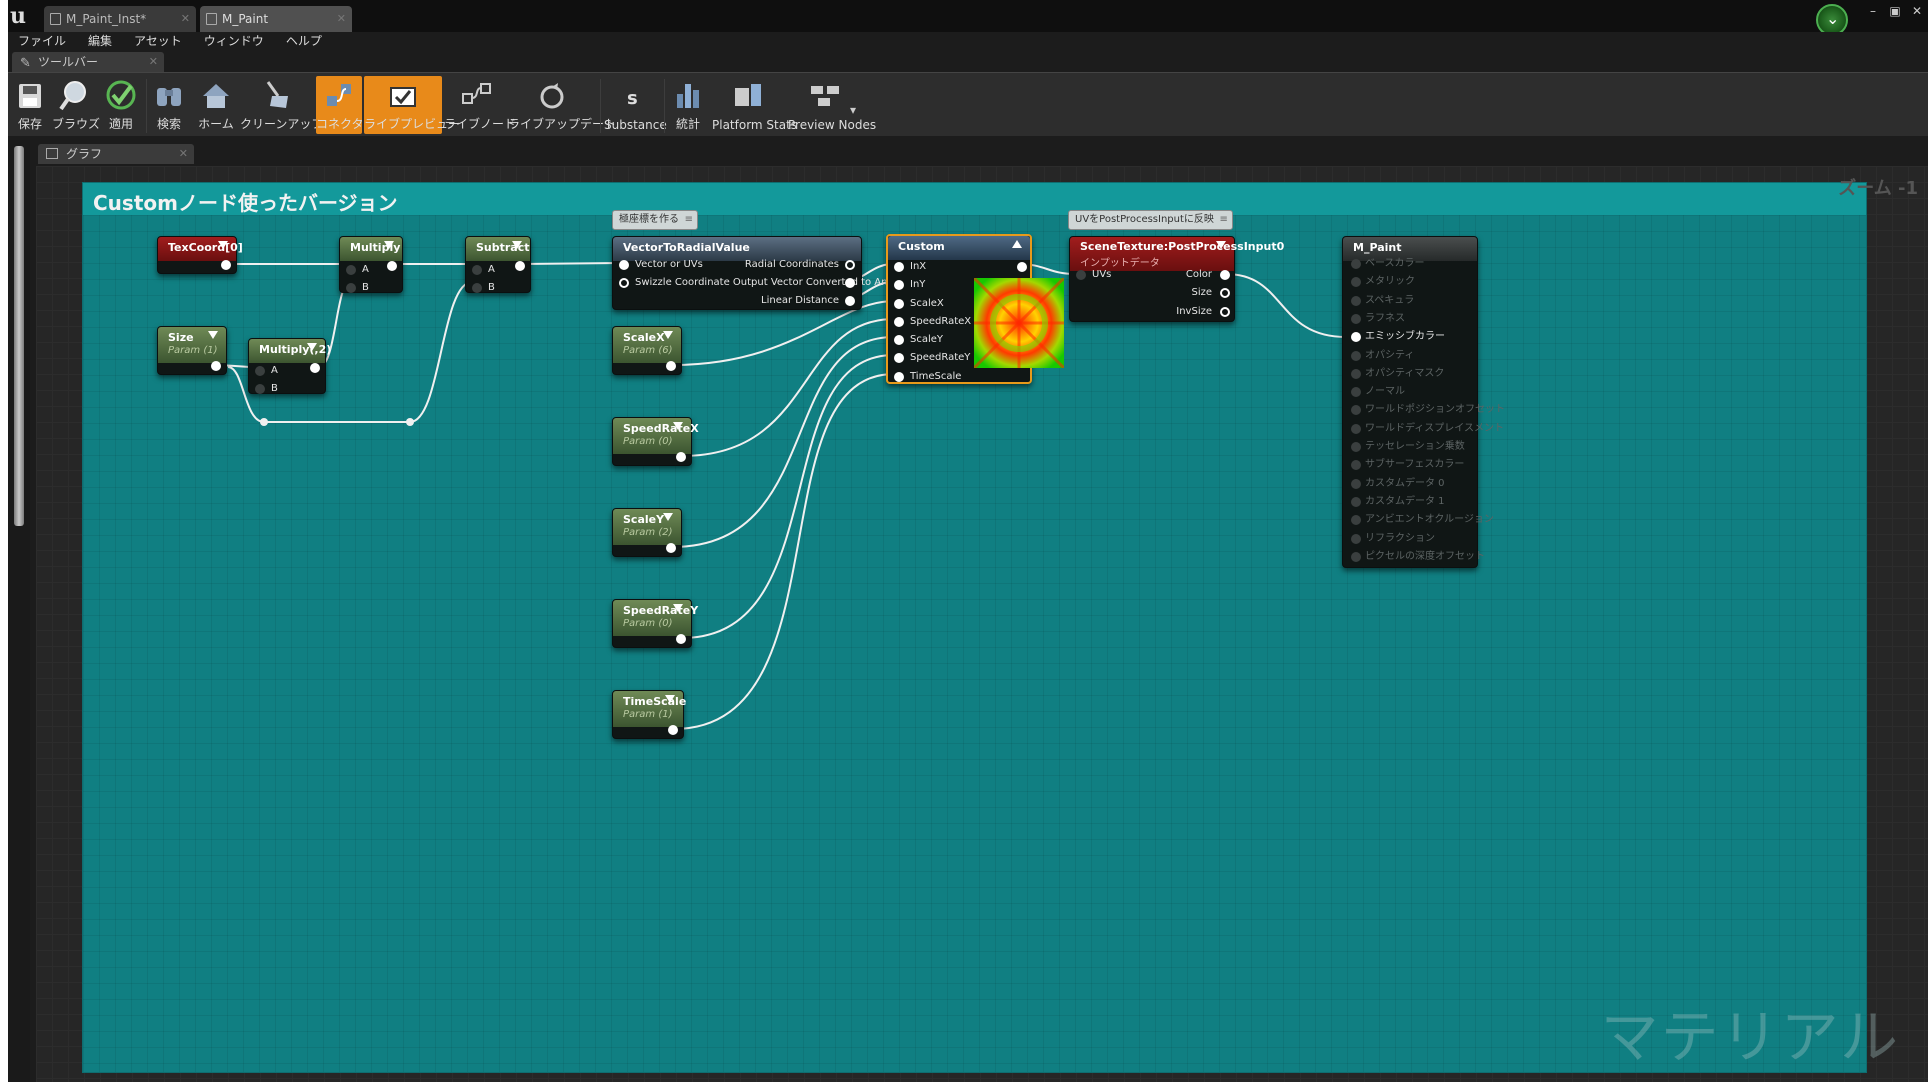 The height and width of the screenshot is (1087, 1928). What do you see at coordinates (1895, 11) in the screenshot?
I see `restore-button: ▣` at bounding box center [1895, 11].